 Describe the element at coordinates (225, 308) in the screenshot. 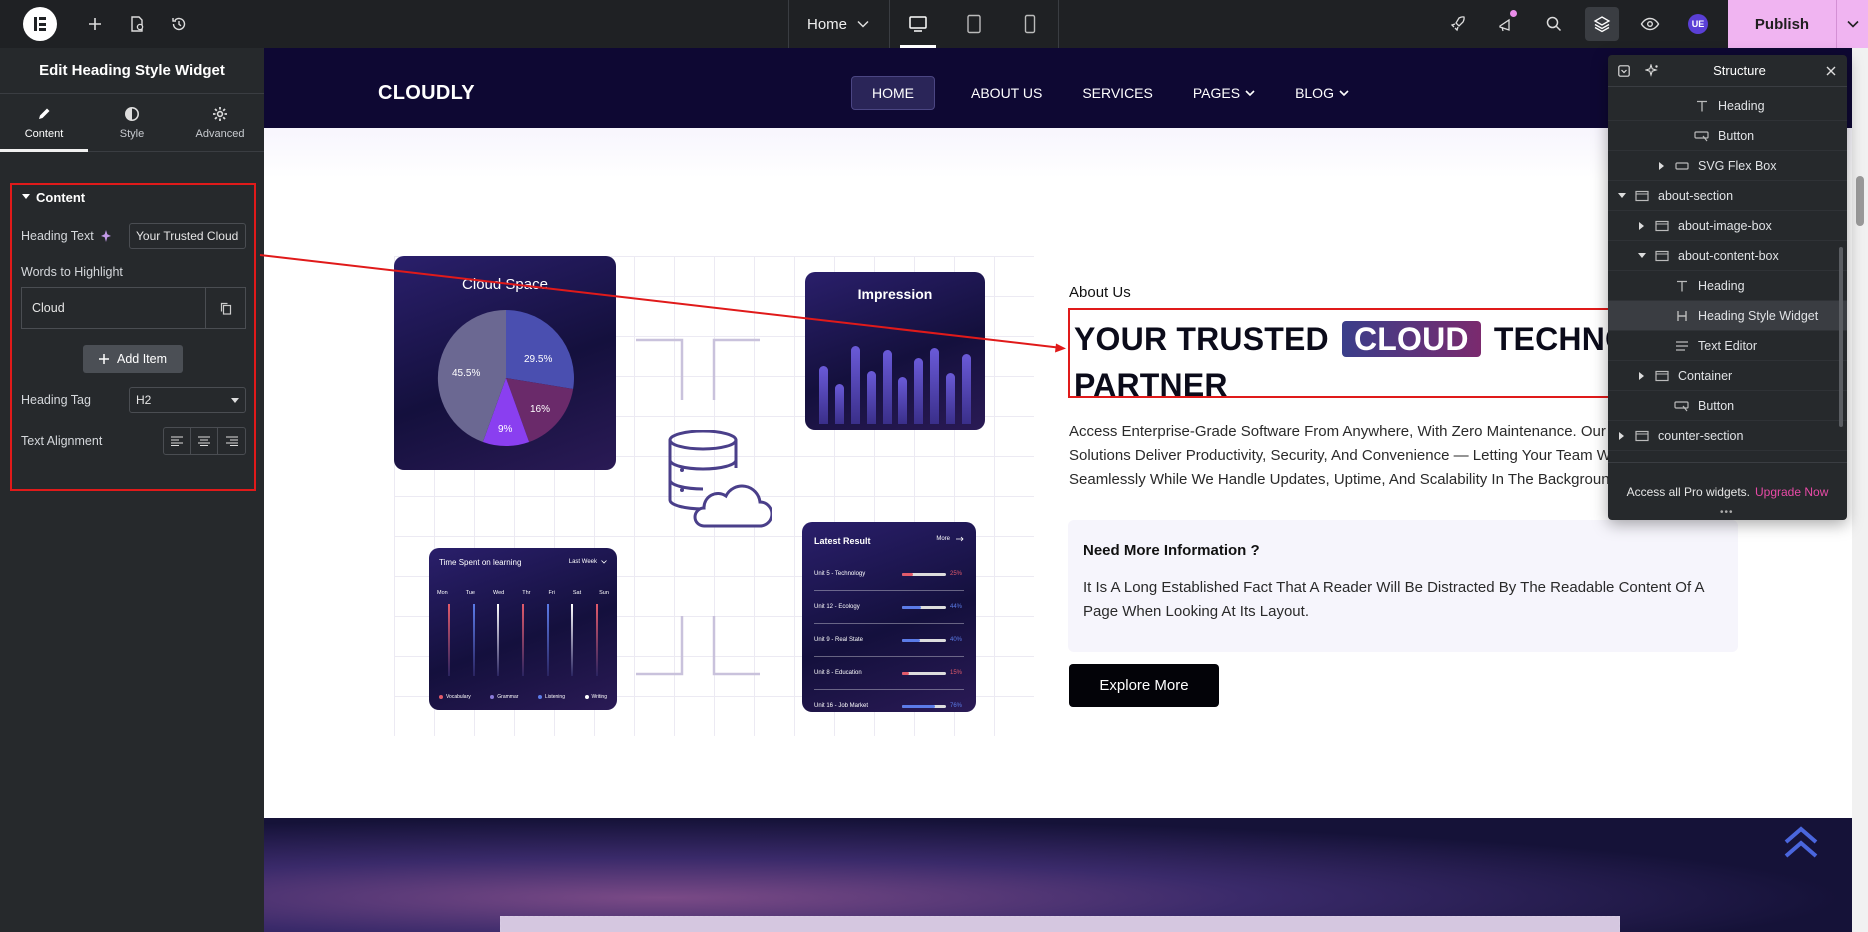

I see `duplicate-item-button` at that location.